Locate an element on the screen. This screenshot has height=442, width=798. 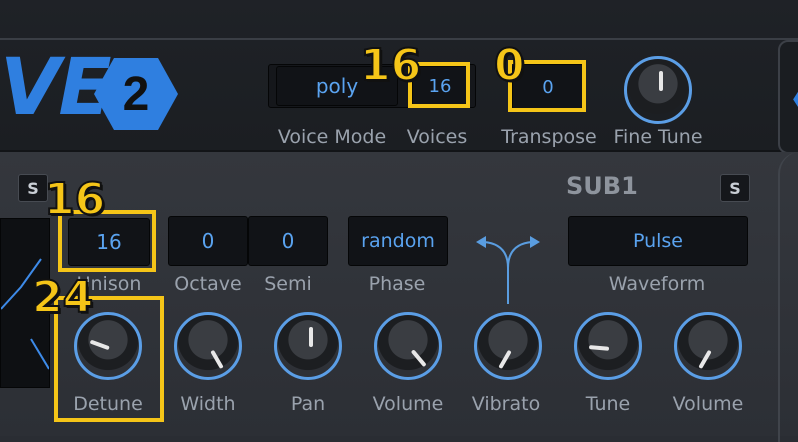
sub-tune-needle is located at coordinates (599, 348).